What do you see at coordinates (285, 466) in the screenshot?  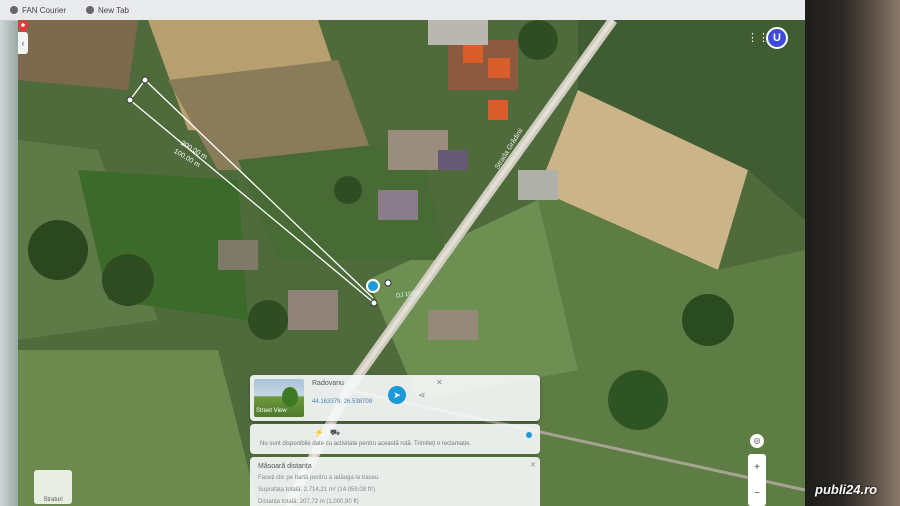 I see `measure-title: Măsoară distanța` at bounding box center [285, 466].